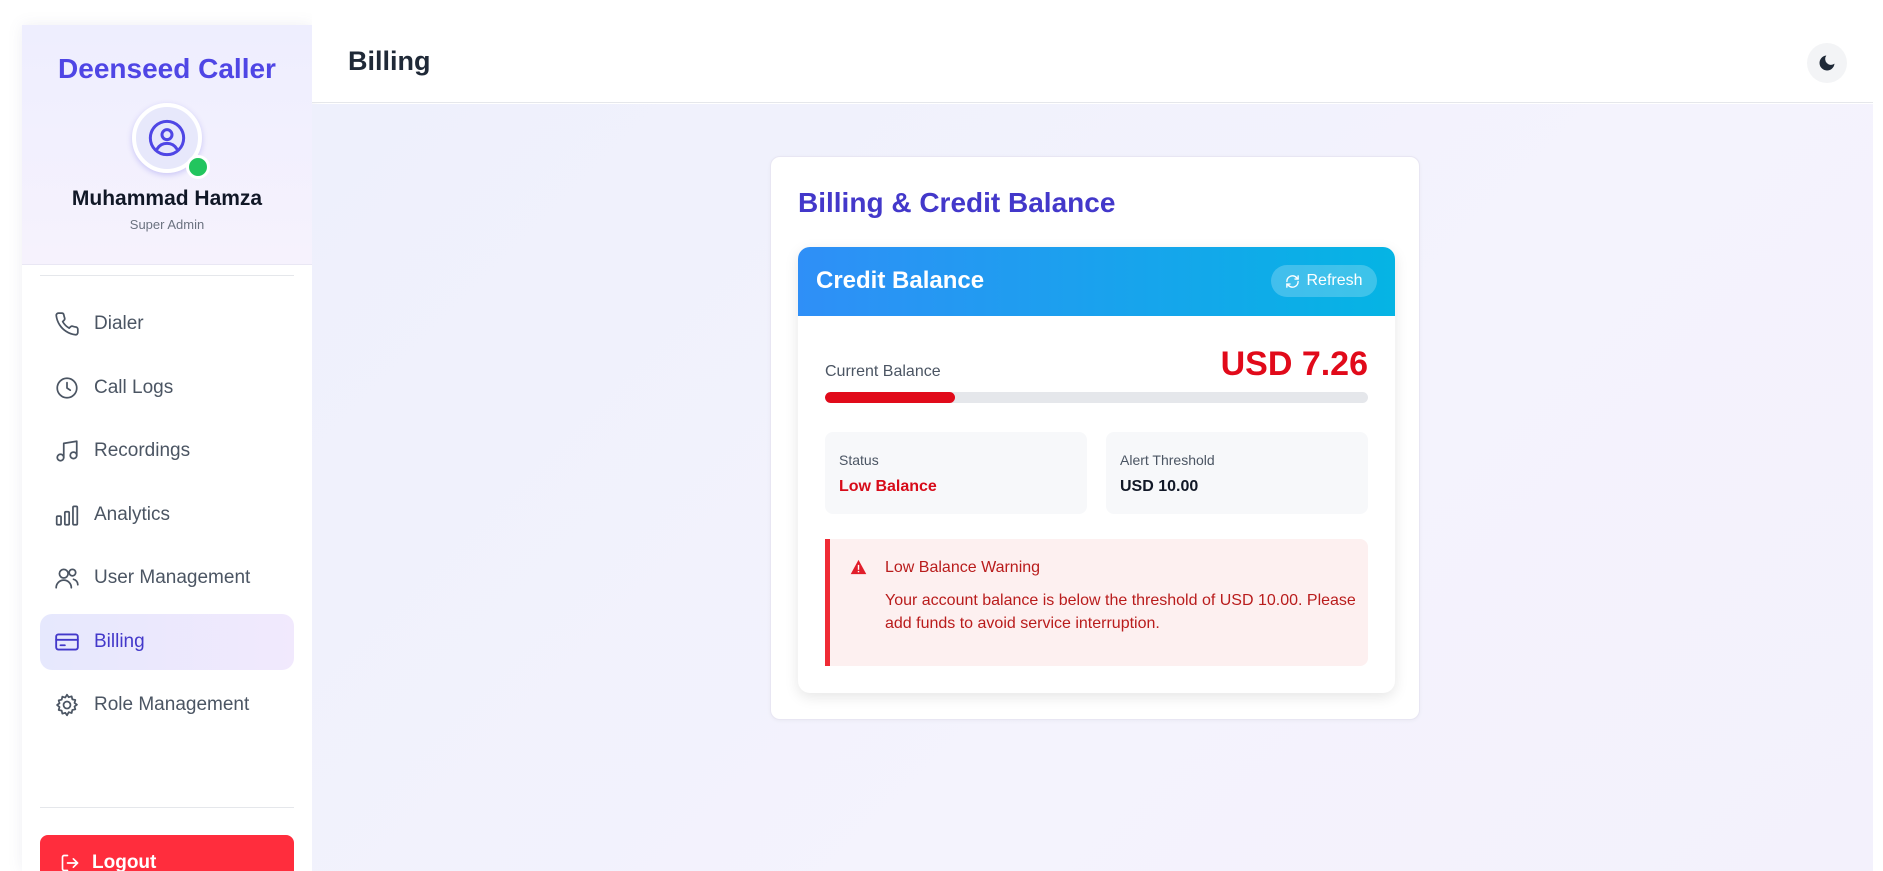 The height and width of the screenshot is (871, 1883). Describe the element at coordinates (1294, 364) in the screenshot. I see `current-balance-amount: USD 7.26` at that location.